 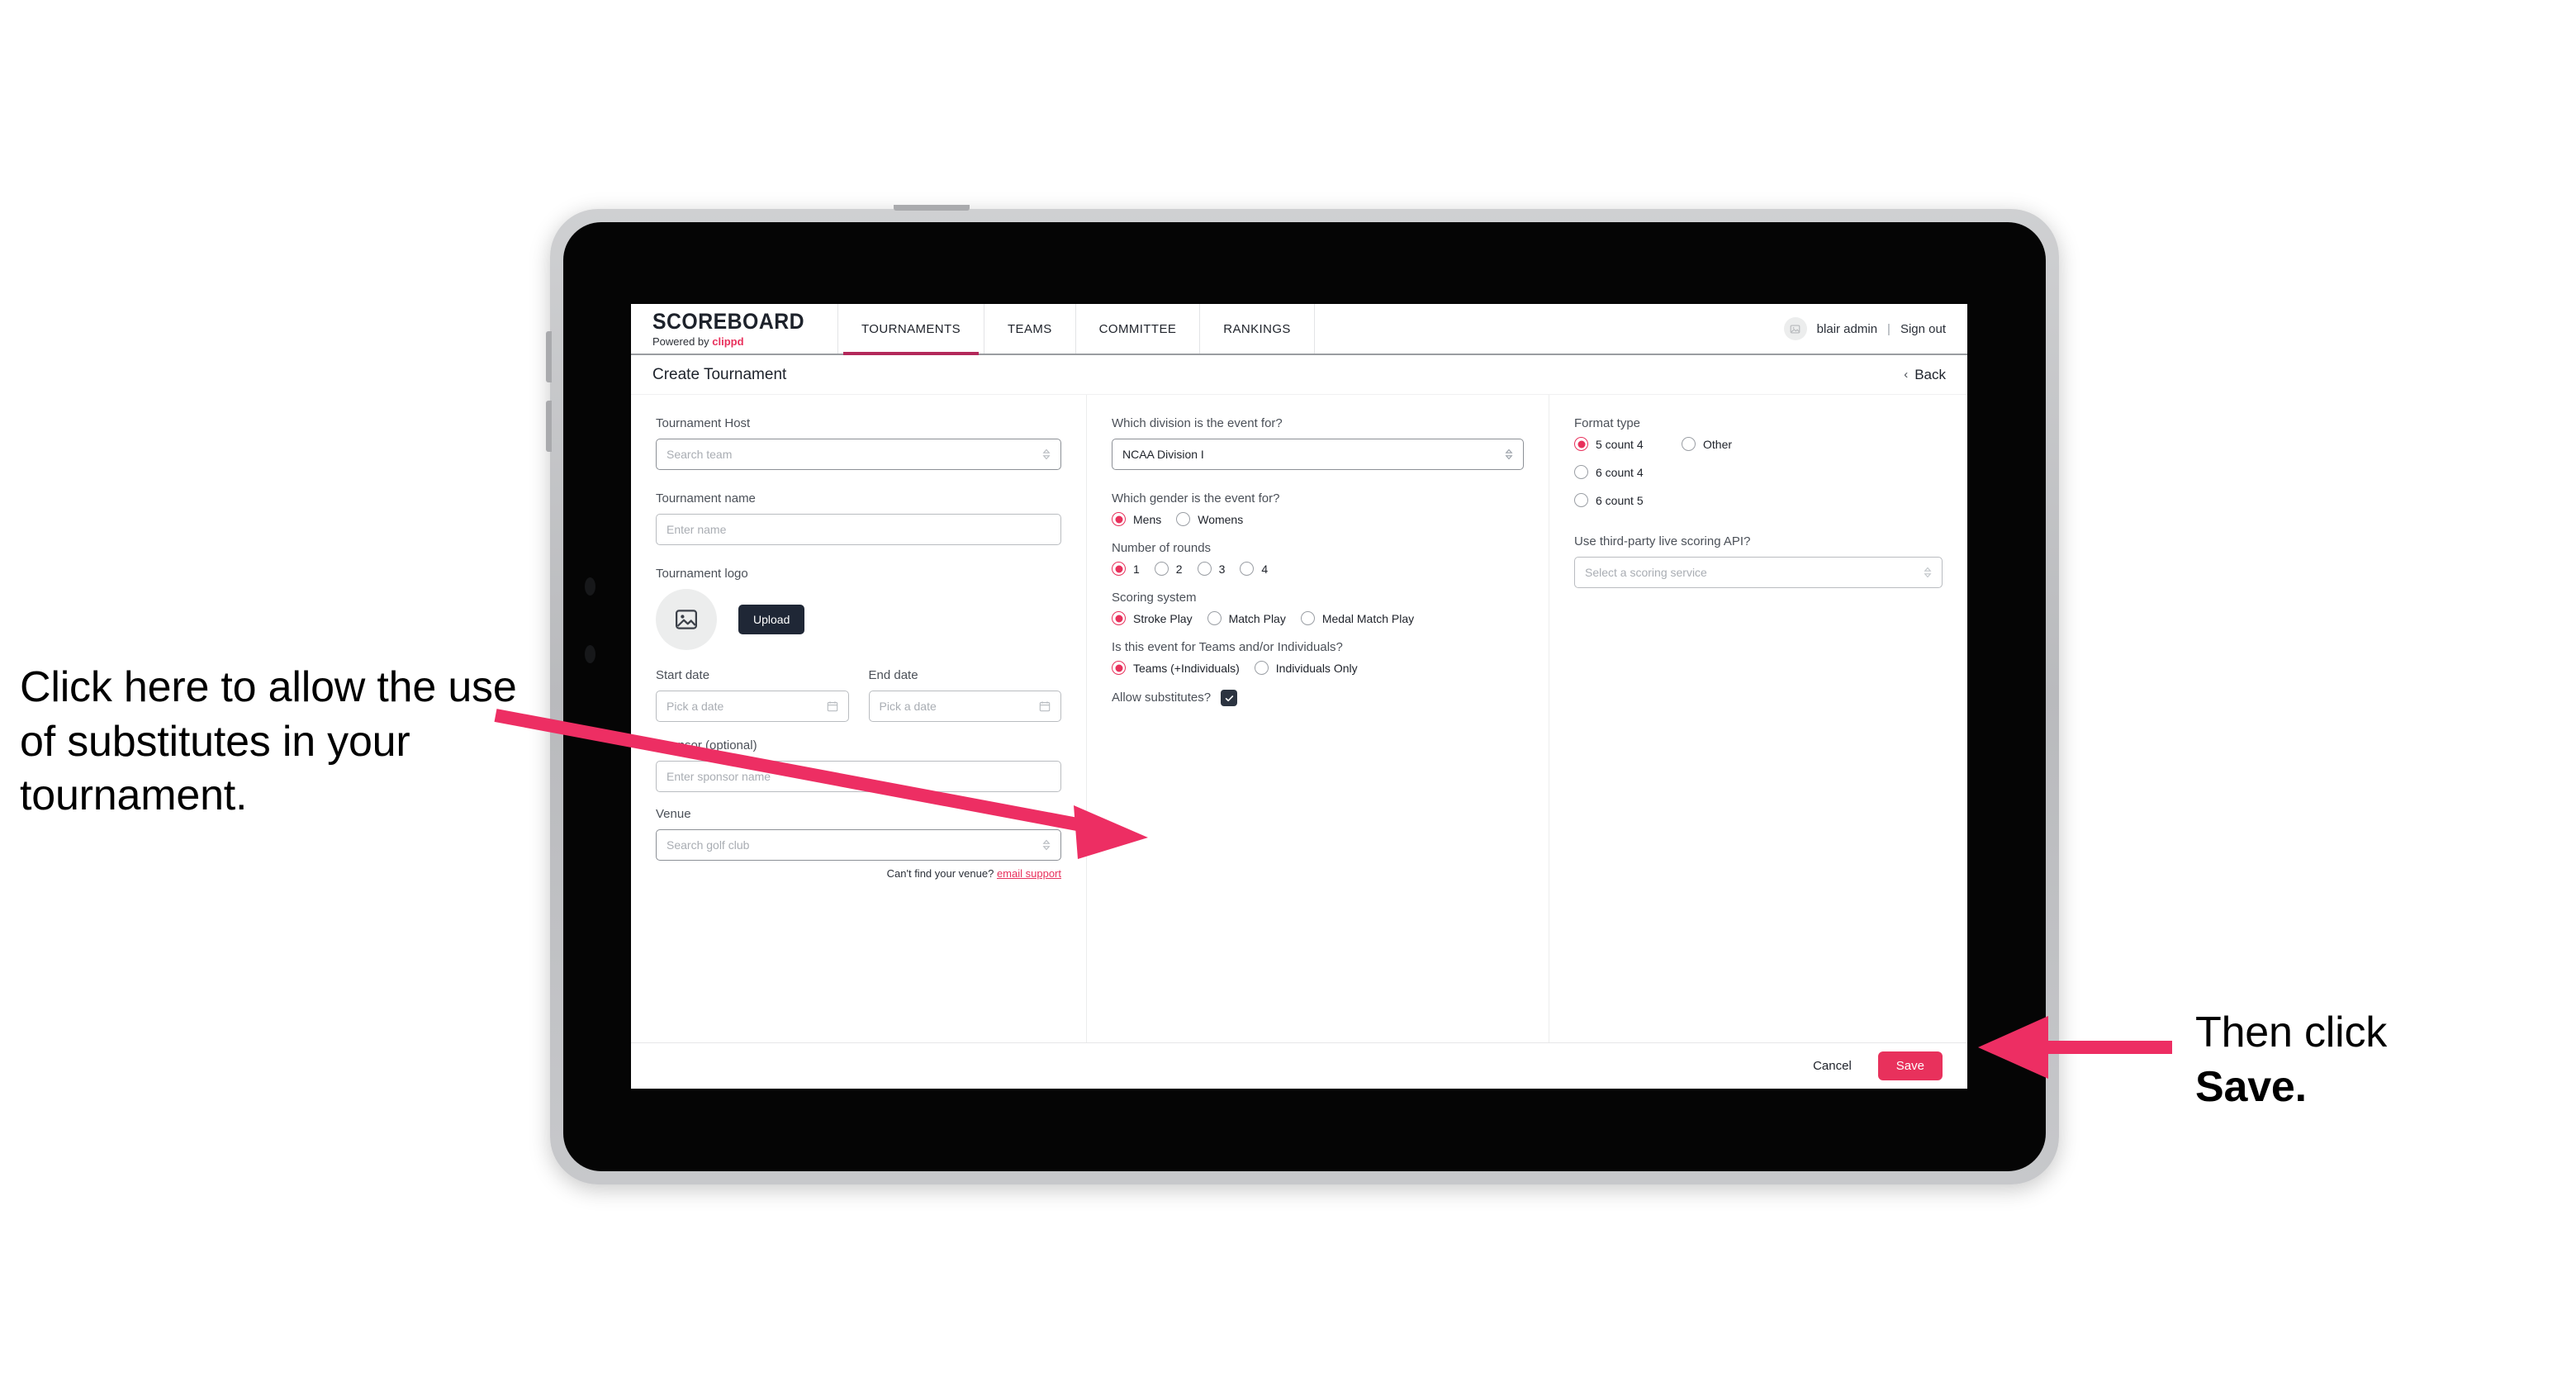 I want to click on image-placeholder-icon, so click(x=686, y=619).